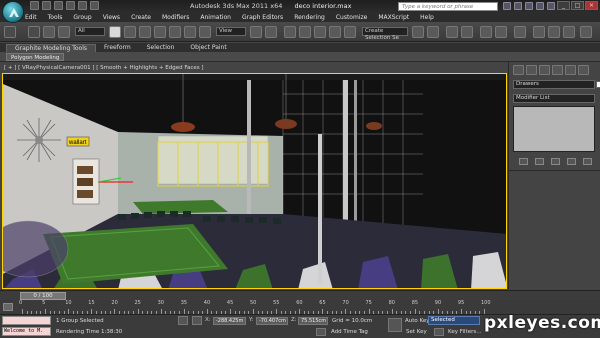  What do you see at coordinates (8, 307) in the screenshot?
I see `trackbar-menu-icon` at bounding box center [8, 307].